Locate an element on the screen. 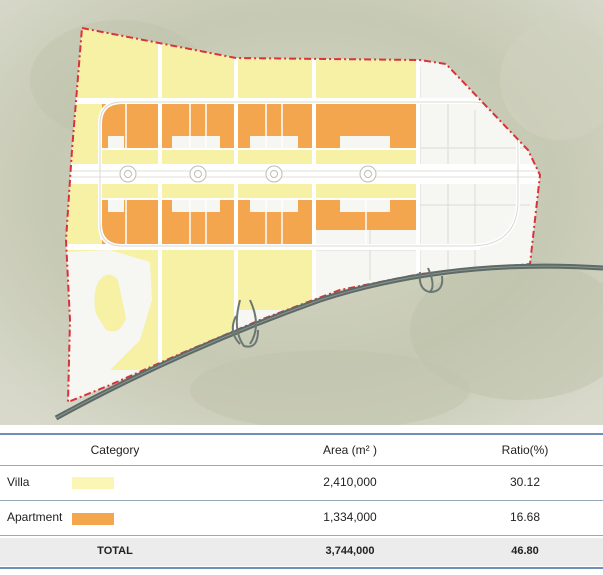  total-area: 3,744,000 is located at coordinates (350, 551).